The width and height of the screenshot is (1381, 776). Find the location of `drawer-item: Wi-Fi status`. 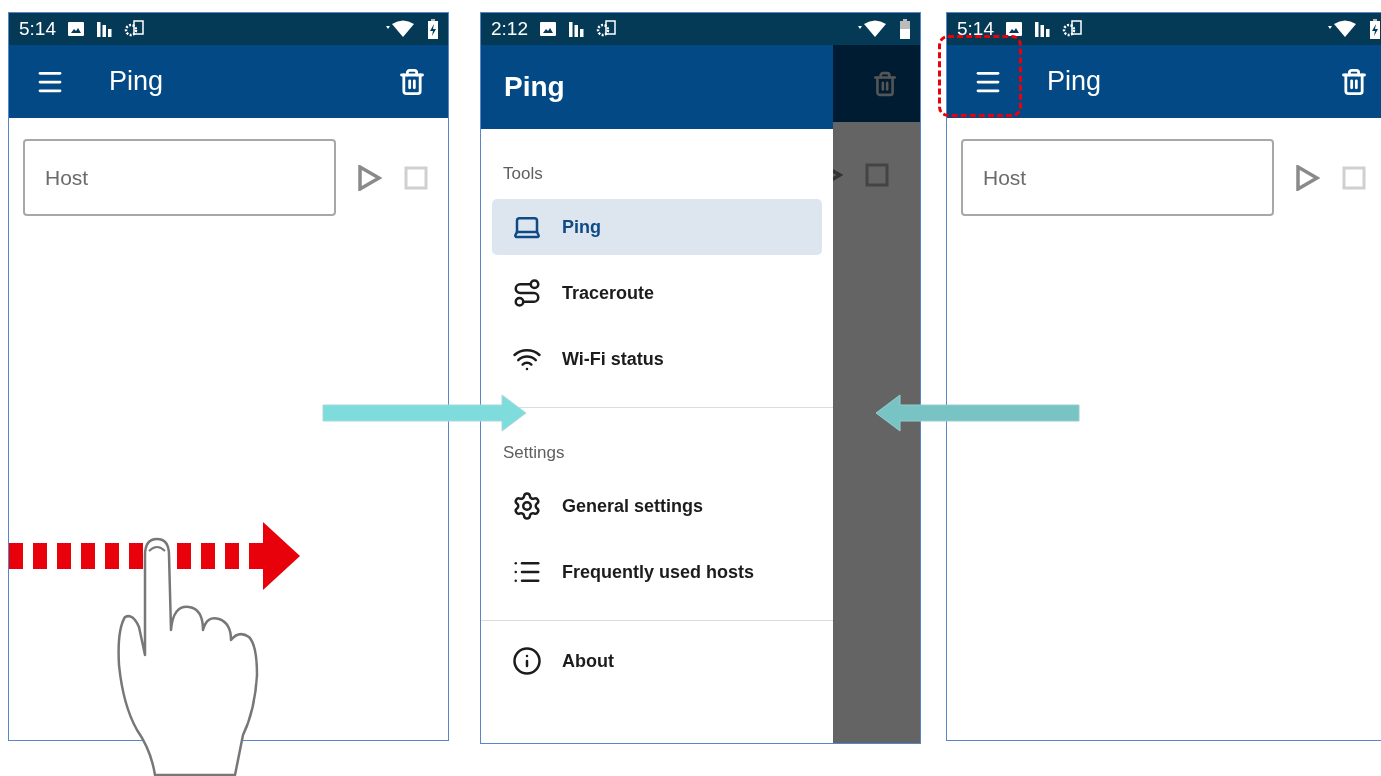

drawer-item: Wi-Fi status is located at coordinates (657, 359).